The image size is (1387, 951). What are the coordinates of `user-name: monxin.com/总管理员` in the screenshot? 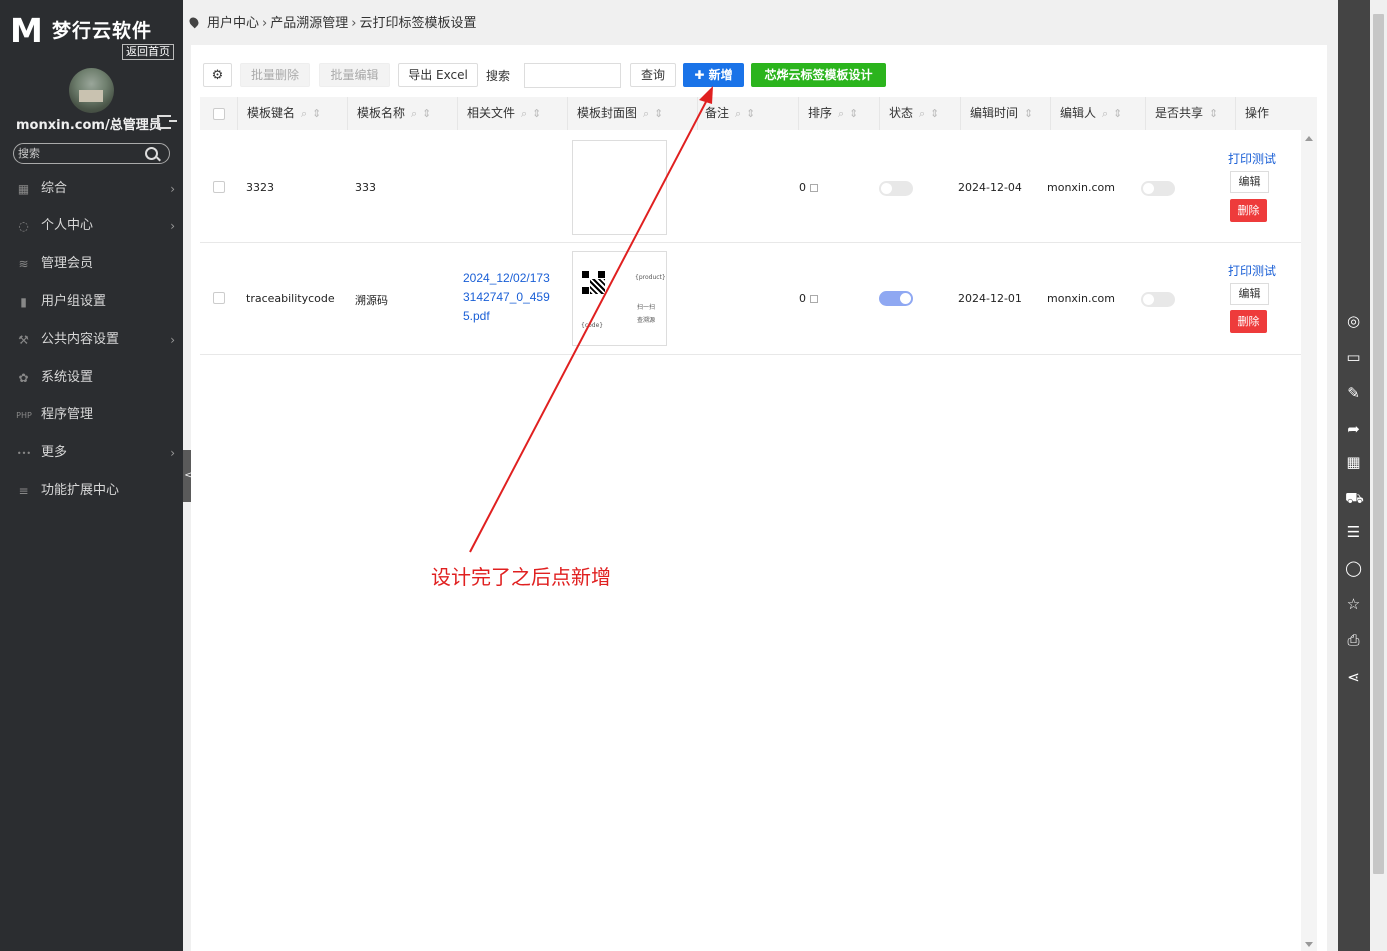 It's located at (89, 123).